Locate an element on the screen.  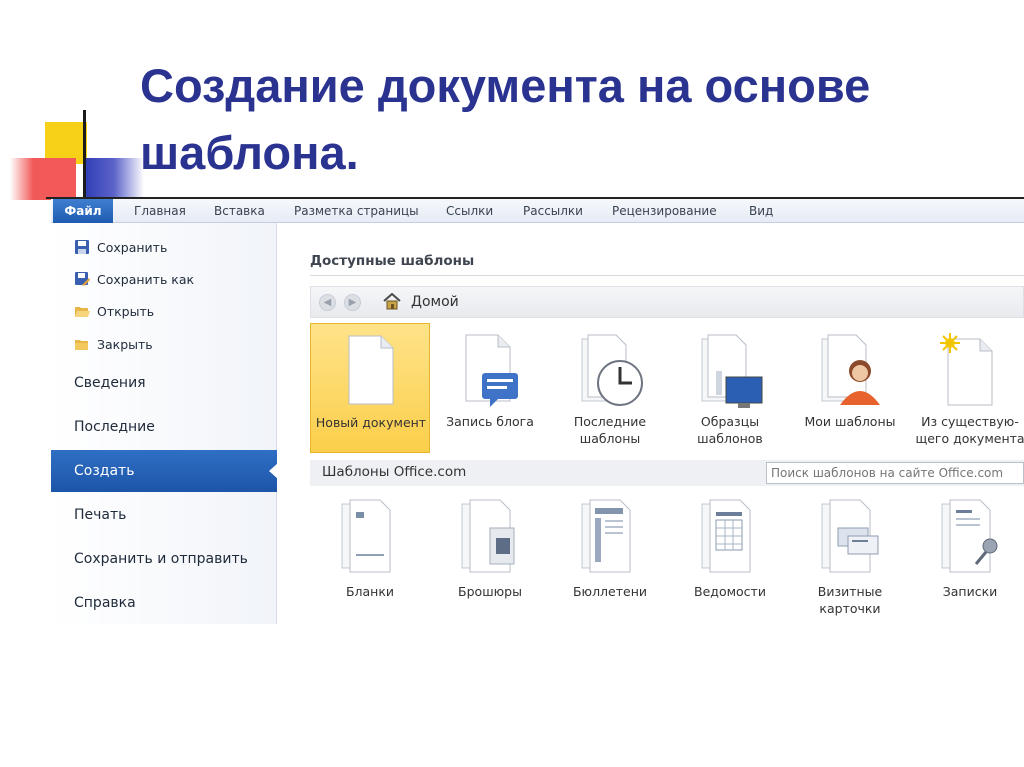
close-command: Закрыть is located at coordinates (113, 344).